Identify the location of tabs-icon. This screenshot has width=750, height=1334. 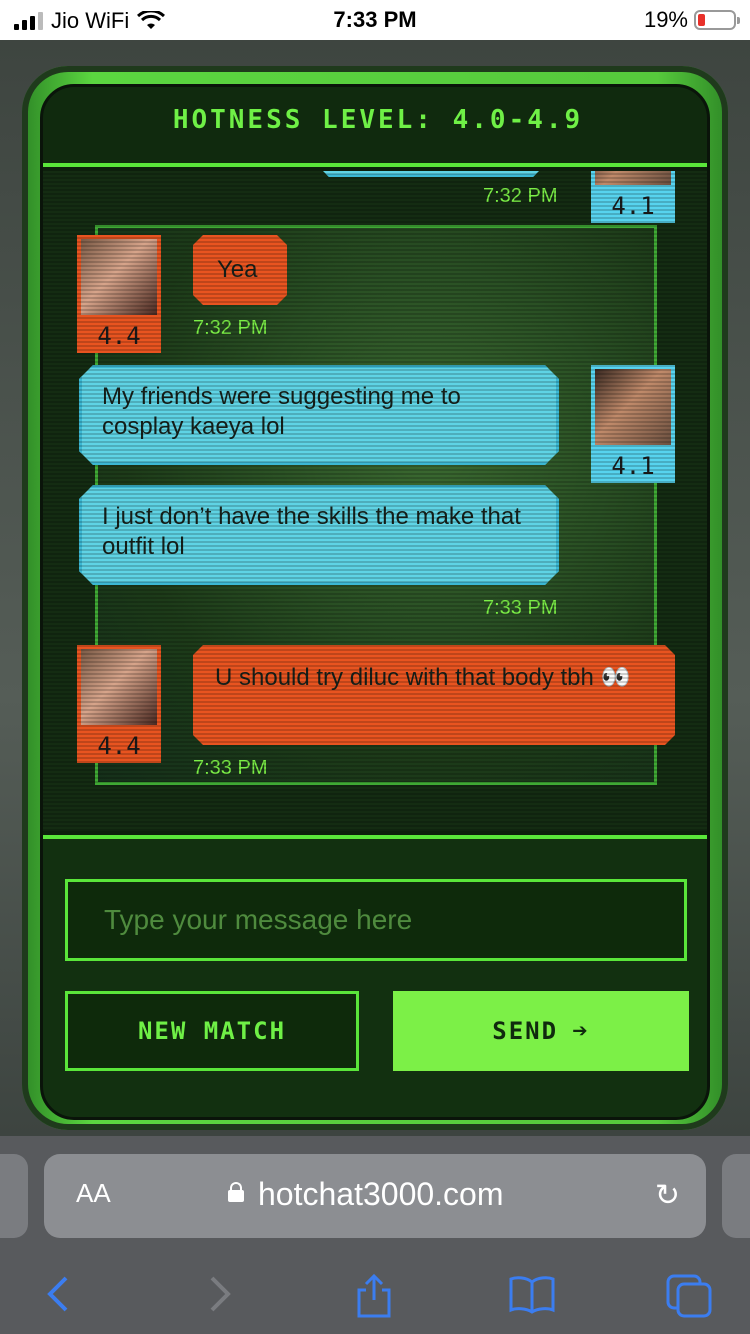
(690, 1299).